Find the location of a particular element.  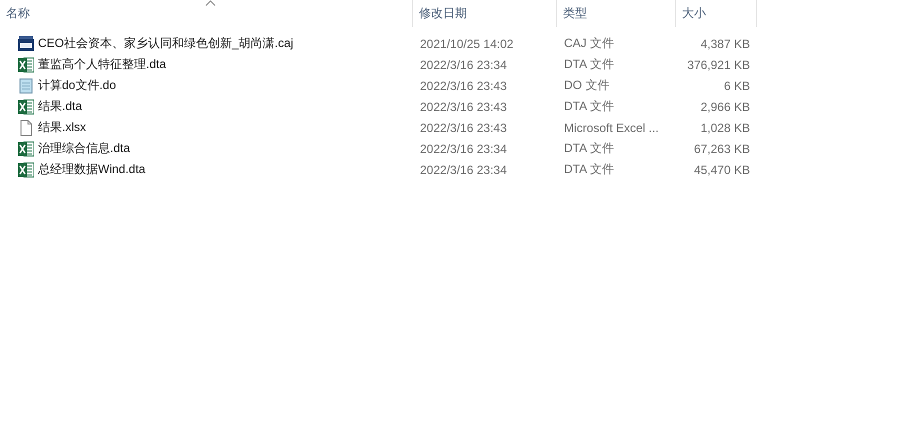

file-name: 董监高个人特征整理.dta is located at coordinates (102, 64).